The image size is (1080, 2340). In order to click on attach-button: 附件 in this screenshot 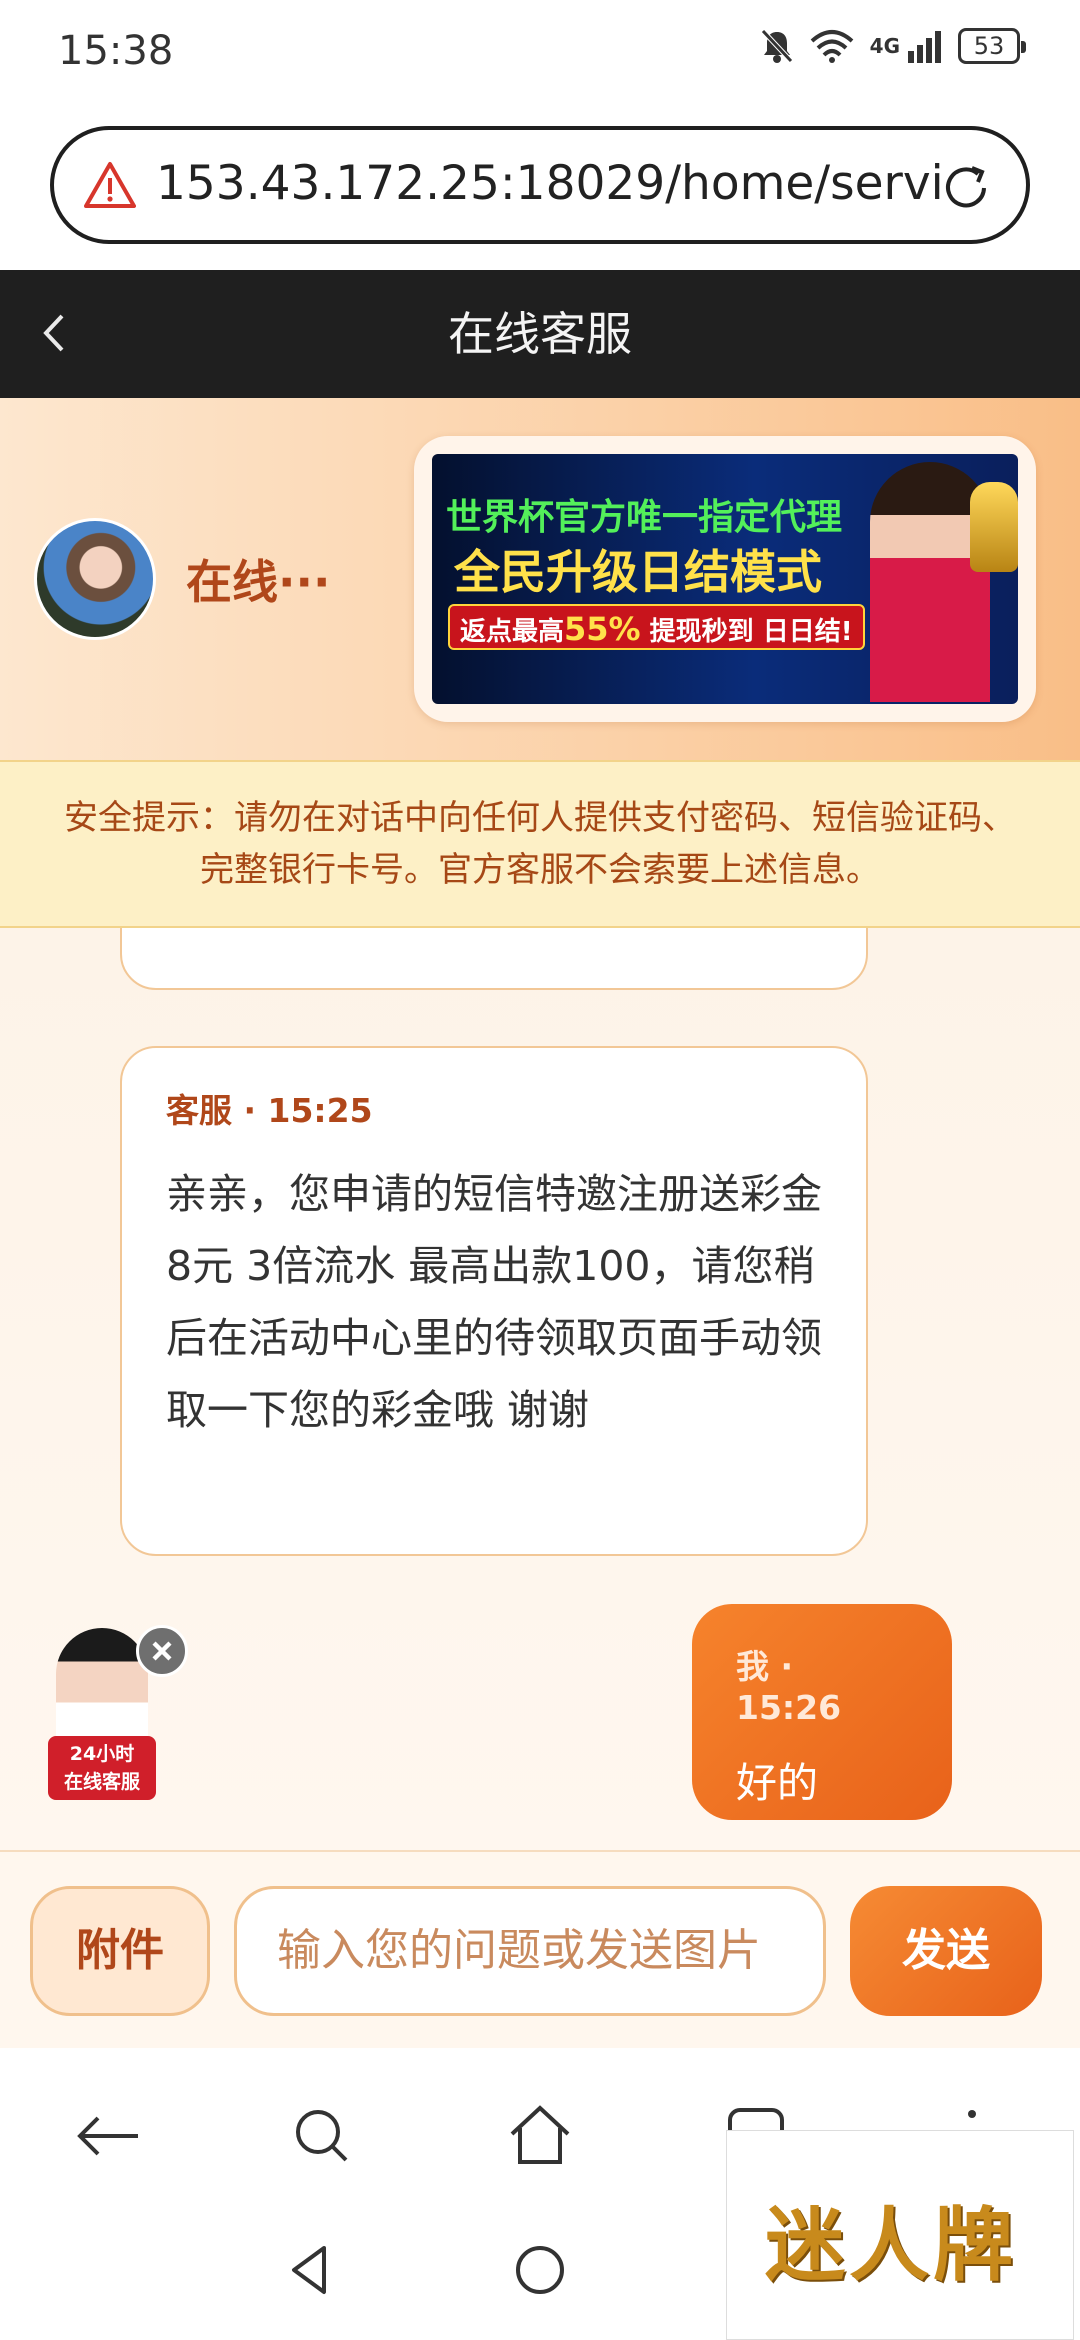, I will do `click(120, 1951)`.